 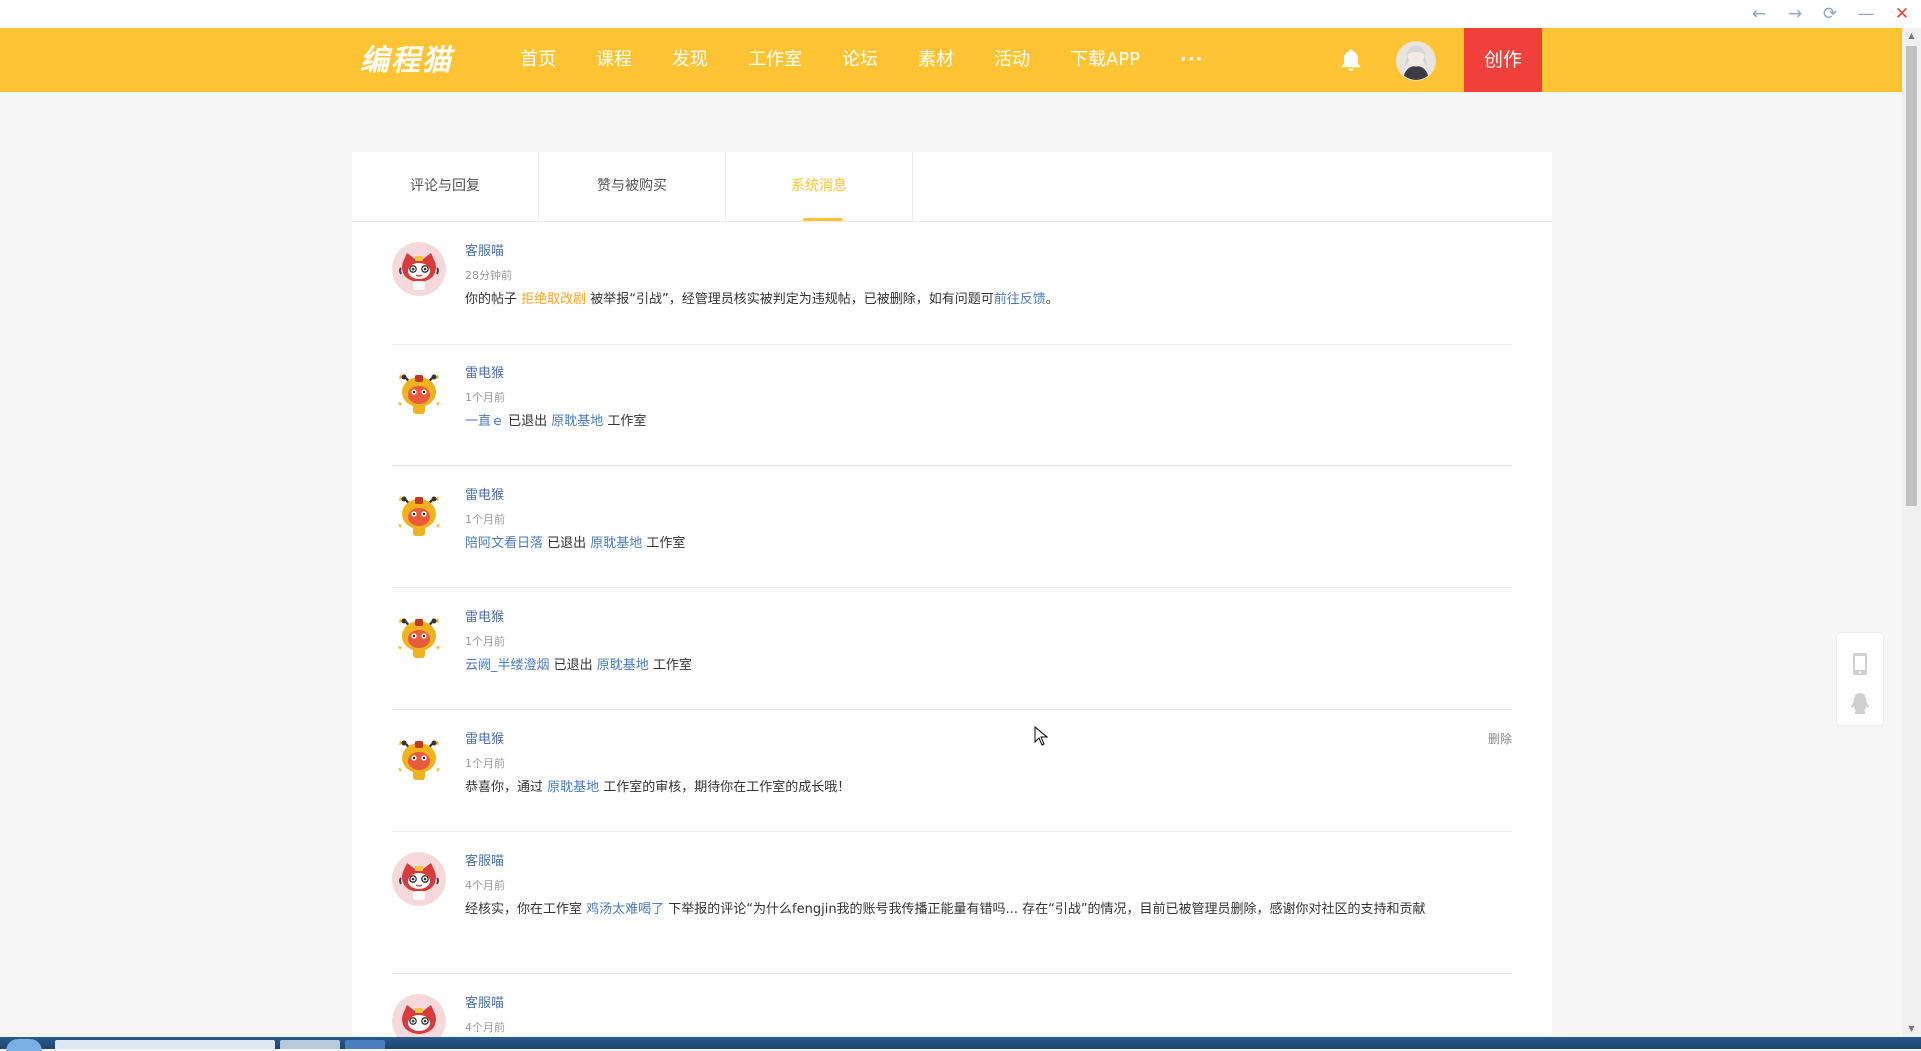 I want to click on feedback-link: 前往反馈, so click(x=1020, y=299).